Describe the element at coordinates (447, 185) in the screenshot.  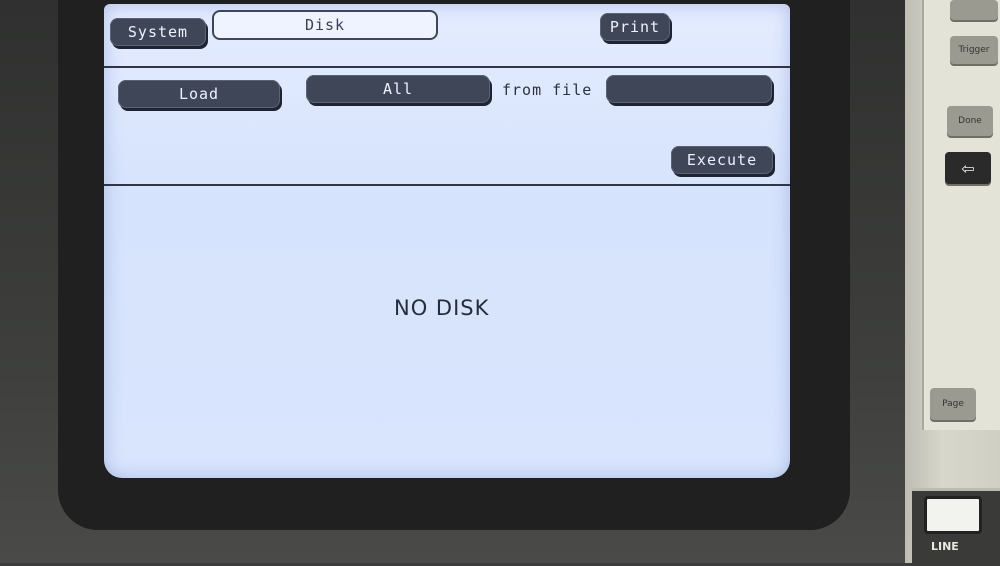
I see `operation-divider` at that location.